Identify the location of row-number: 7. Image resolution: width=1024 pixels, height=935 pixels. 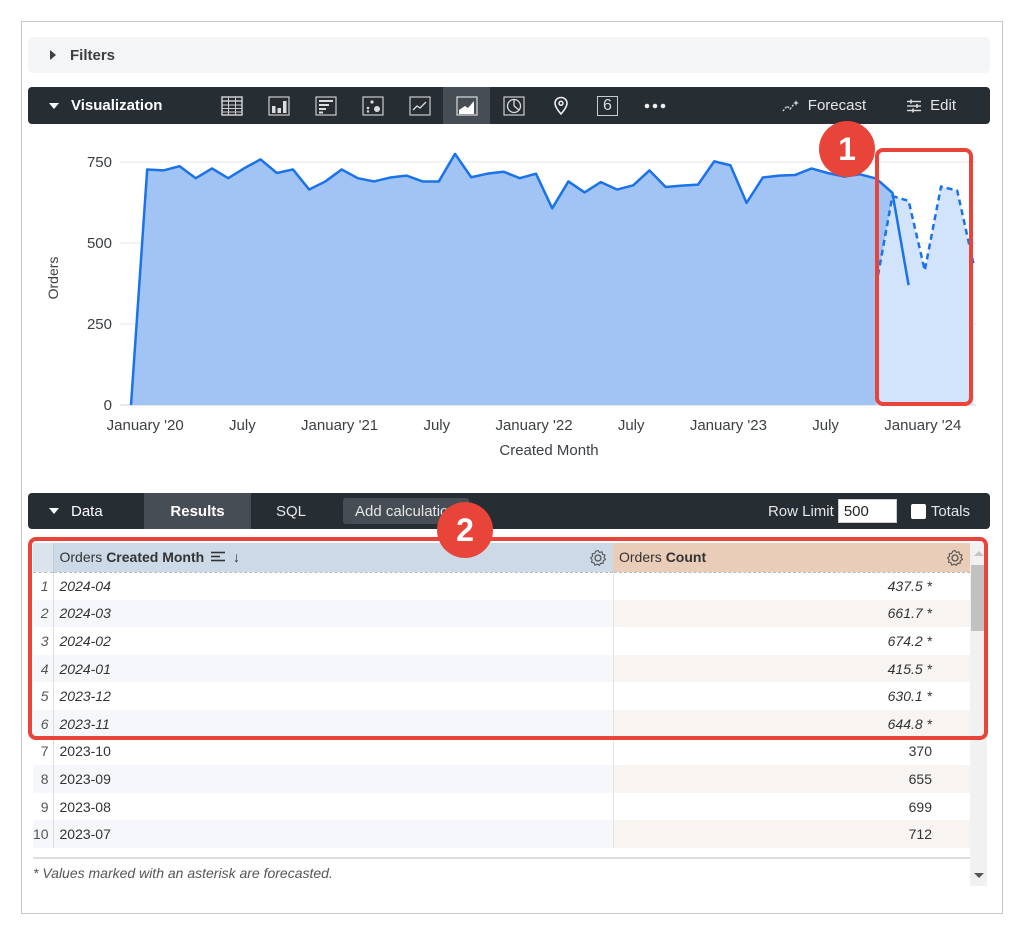
(43, 751).